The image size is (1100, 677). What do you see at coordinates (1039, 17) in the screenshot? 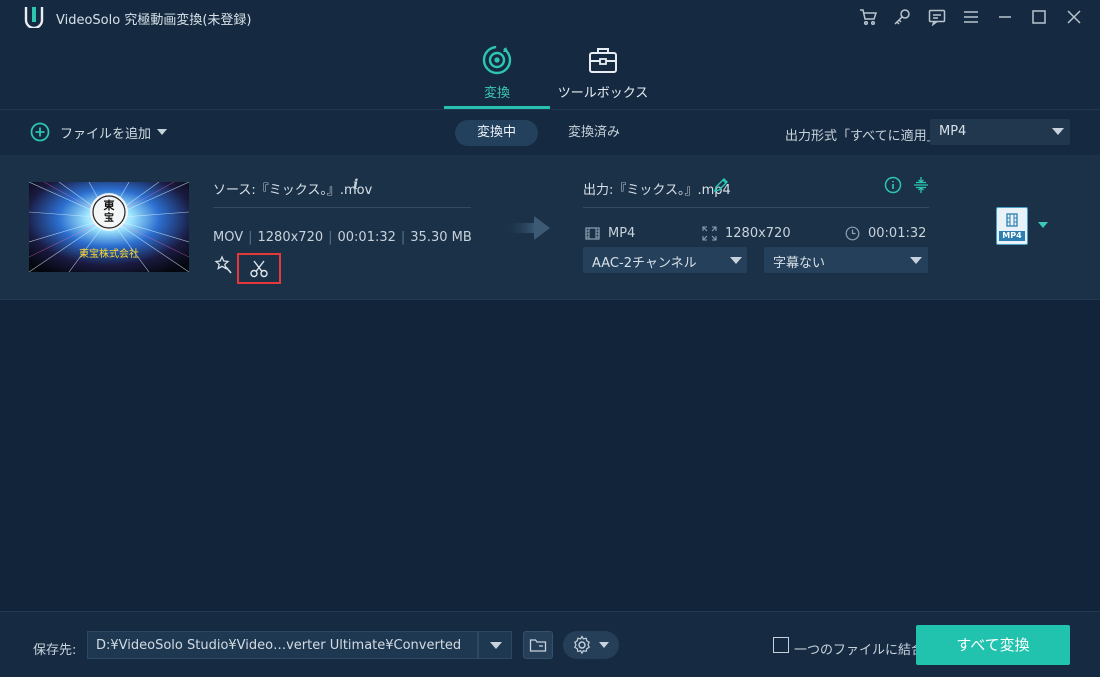
I see `maximize-icon` at bounding box center [1039, 17].